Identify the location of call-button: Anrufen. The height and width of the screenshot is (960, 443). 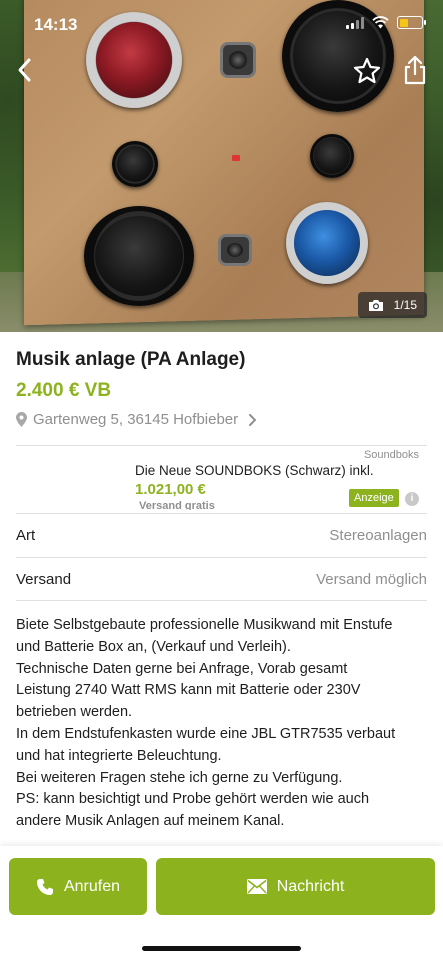
(78, 886).